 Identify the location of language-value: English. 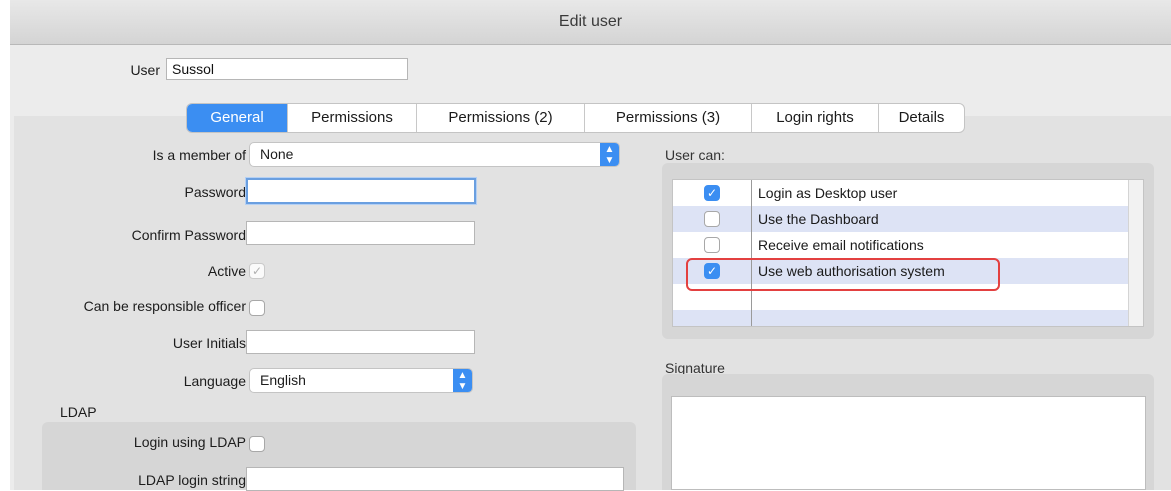
(283, 380).